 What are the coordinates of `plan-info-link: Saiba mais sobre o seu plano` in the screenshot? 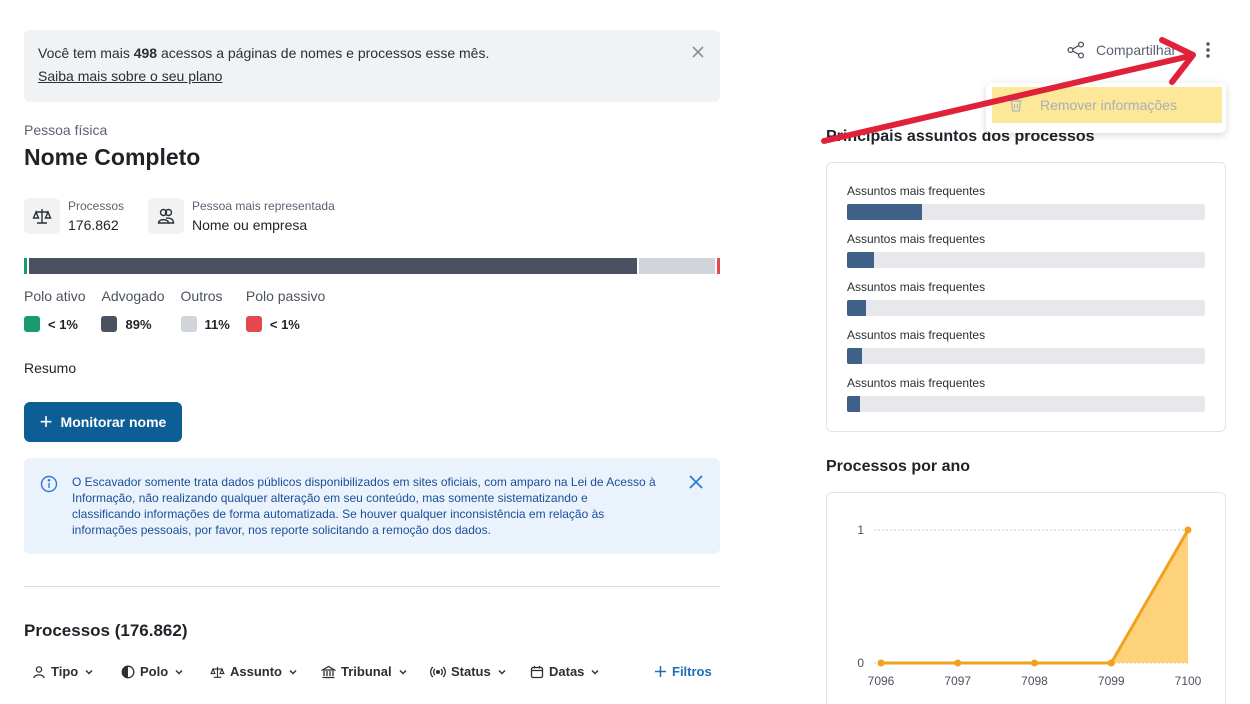 It's located at (130, 76).